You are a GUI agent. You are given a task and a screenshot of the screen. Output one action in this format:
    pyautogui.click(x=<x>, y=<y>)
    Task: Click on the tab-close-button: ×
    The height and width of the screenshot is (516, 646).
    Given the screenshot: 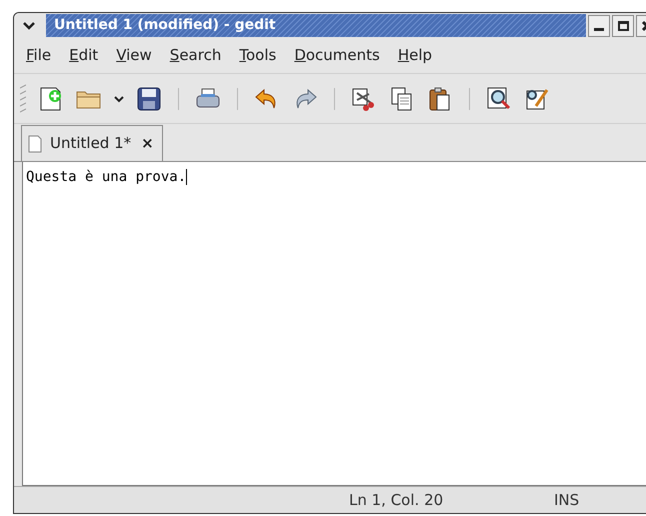 What is the action you would take?
    pyautogui.click(x=147, y=143)
    